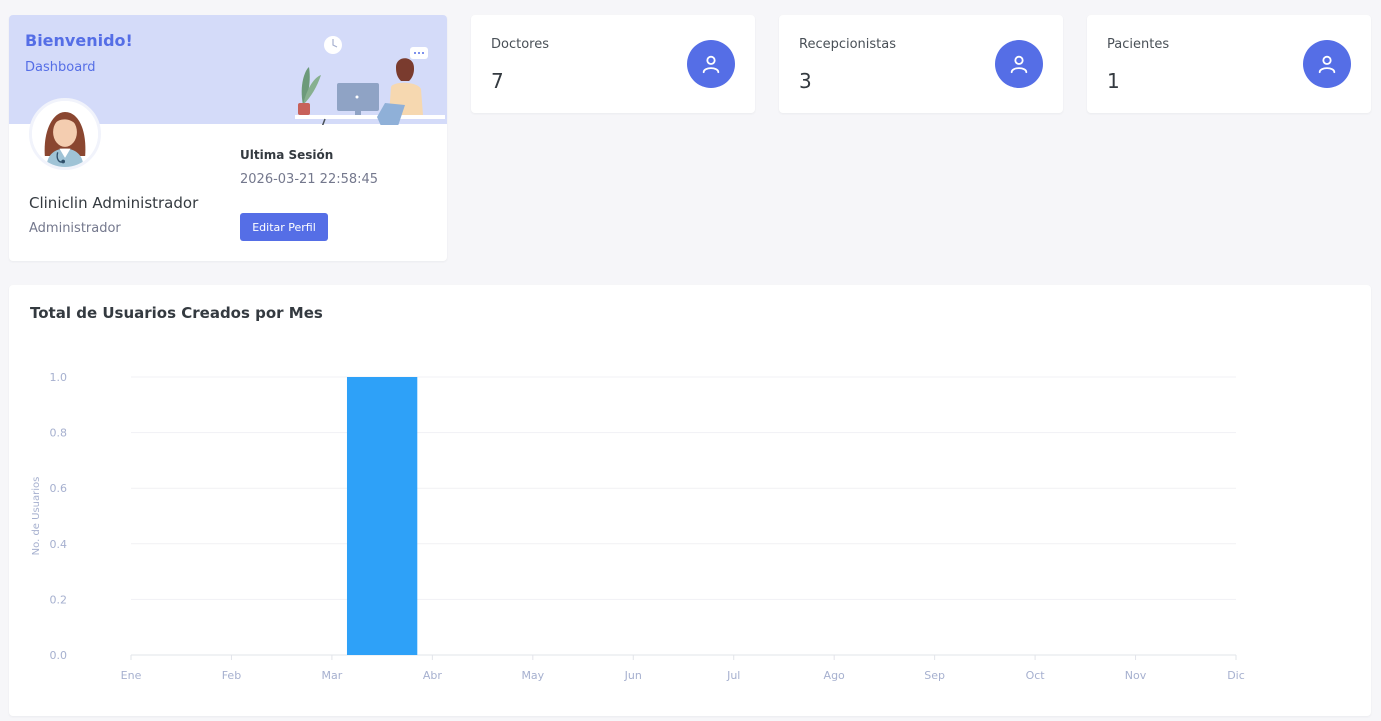 This screenshot has height=721, width=1381. What do you see at coordinates (59, 433) in the screenshot?
I see `y-tick-label: 0.8` at bounding box center [59, 433].